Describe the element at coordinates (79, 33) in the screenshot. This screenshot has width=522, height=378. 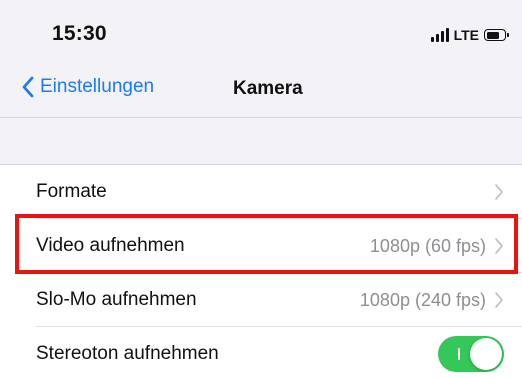
I see `status-time: 15:30` at that location.